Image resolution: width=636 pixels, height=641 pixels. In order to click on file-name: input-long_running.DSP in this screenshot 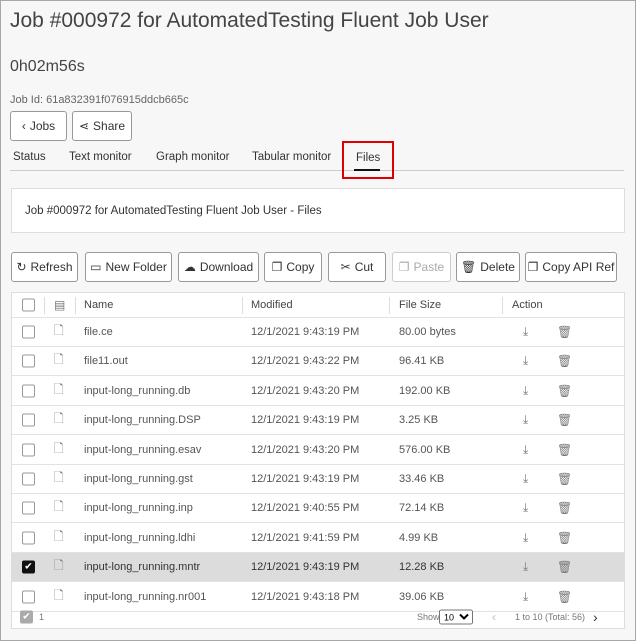, I will do `click(142, 420)`.